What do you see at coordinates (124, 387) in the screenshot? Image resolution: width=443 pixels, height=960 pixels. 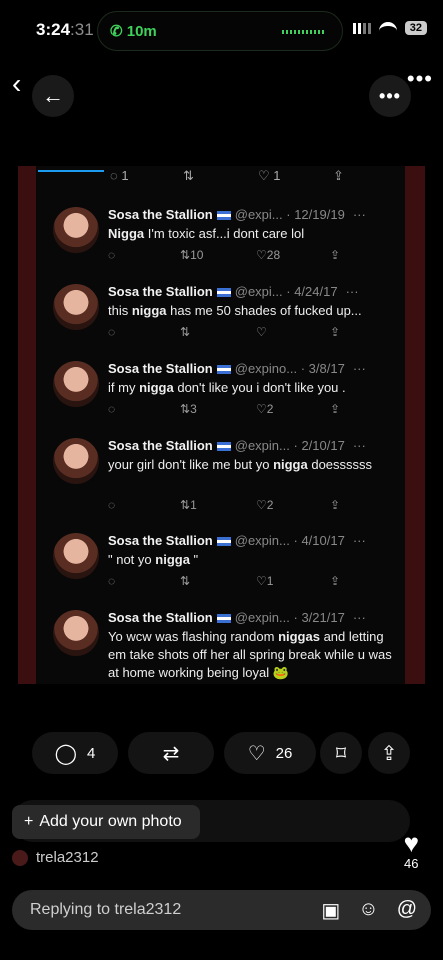 I see `tweet-text-pre: if my` at bounding box center [124, 387].